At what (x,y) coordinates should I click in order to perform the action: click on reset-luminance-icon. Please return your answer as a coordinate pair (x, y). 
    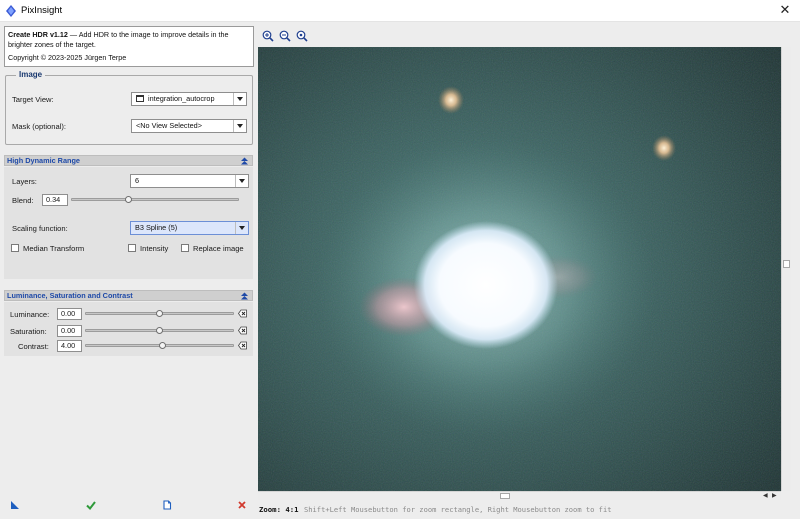
    Looking at the image, I should click on (242, 313).